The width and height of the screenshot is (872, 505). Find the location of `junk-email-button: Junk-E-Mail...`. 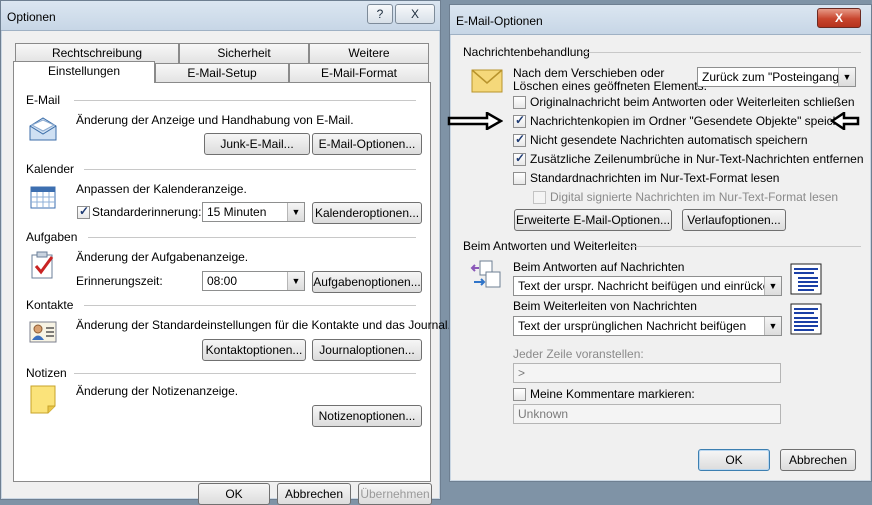

junk-email-button: Junk-E-Mail... is located at coordinates (257, 144).